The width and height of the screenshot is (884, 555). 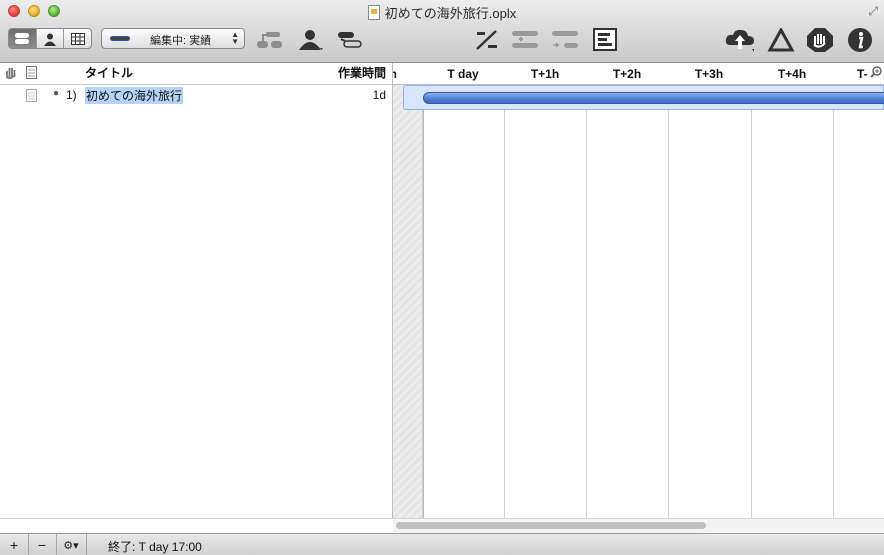 What do you see at coordinates (196, 95) in the screenshot?
I see `task-row: ● 1) 初めての海外旅行 1d` at bounding box center [196, 95].